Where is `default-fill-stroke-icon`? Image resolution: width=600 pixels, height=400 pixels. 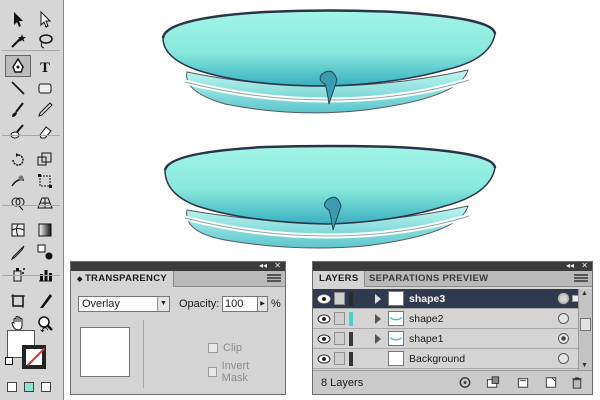
default-fill-stroke-icon is located at coordinates (9, 361).